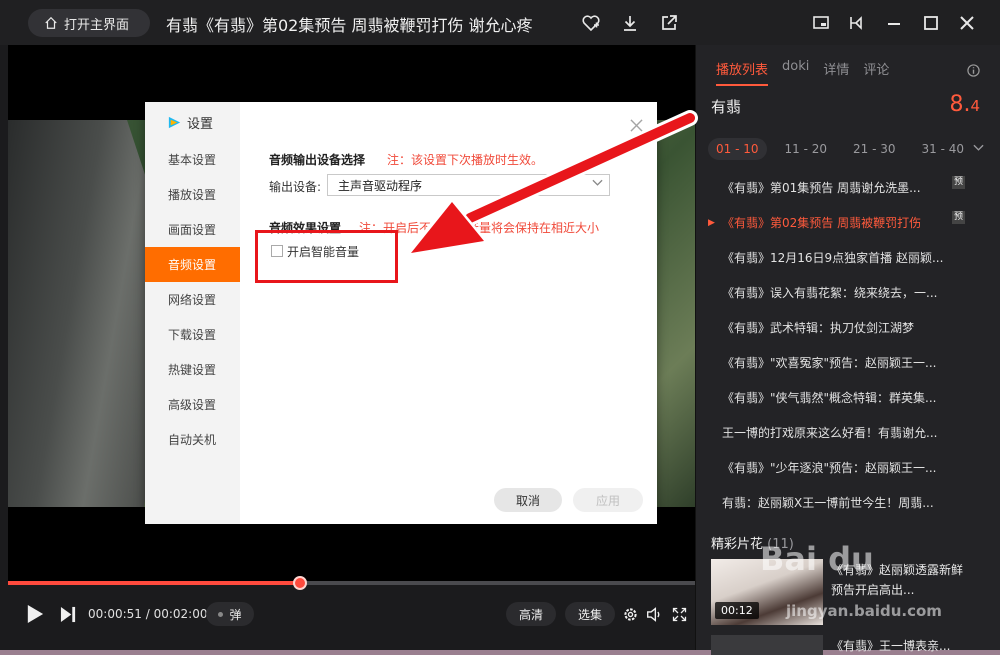 Image resolution: width=1000 pixels, height=655 pixels. Describe the element at coordinates (326, 256) in the screenshot. I see `annotation-highlight-box` at that location.